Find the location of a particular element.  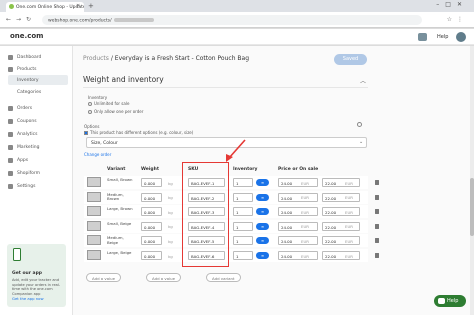

browser-tab: One.com Online Shop - Update is located at coordinates (45, 7).